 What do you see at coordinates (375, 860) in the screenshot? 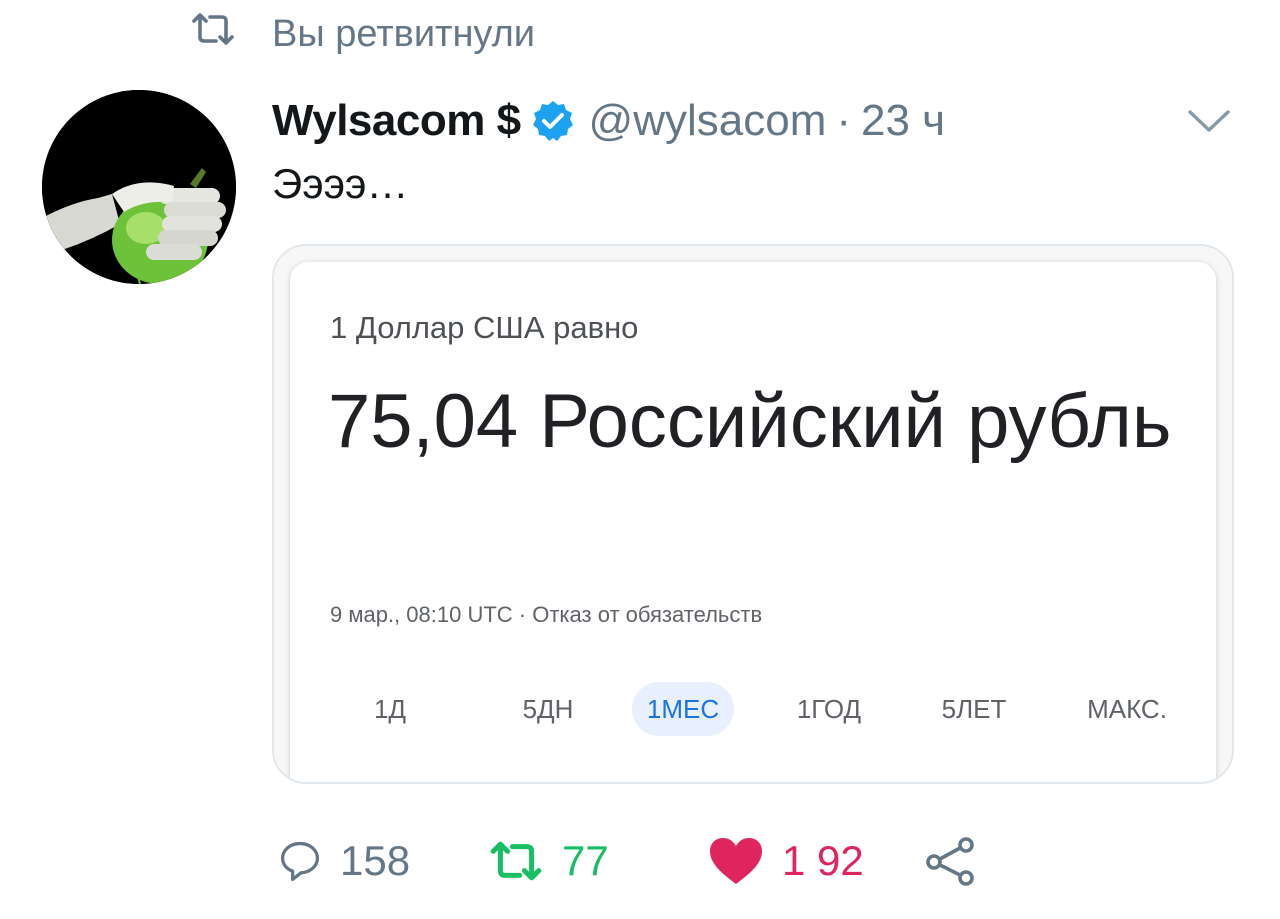
I see `reply-count: 158` at bounding box center [375, 860].